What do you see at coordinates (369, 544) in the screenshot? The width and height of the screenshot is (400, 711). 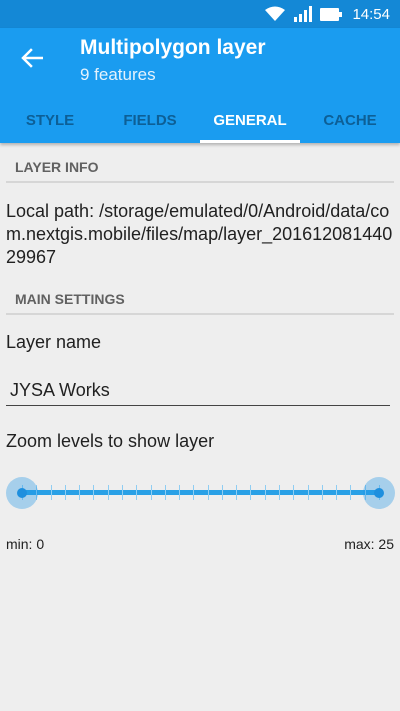 I see `zoom-max-text: max: 25` at bounding box center [369, 544].